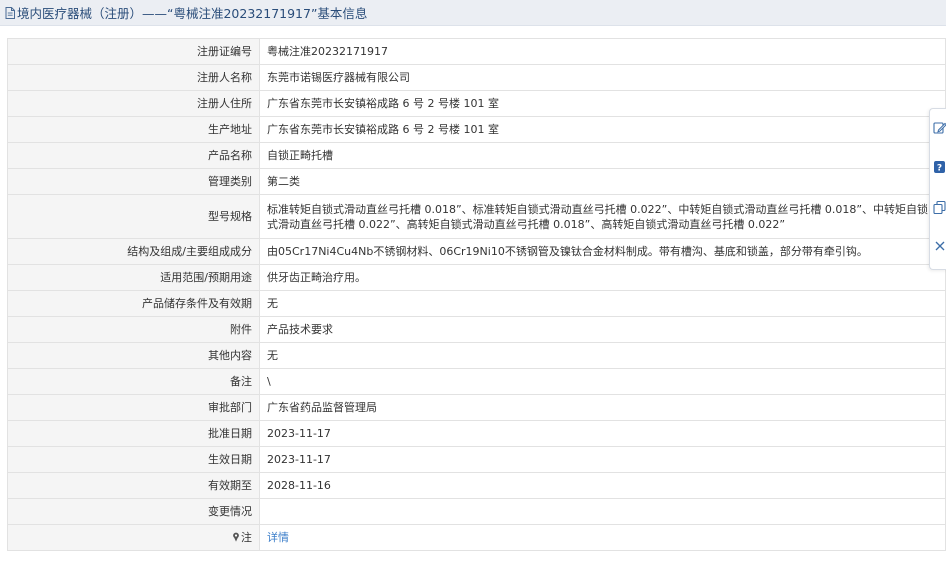  Describe the element at coordinates (473, 13) in the screenshot. I see `title-bar: 境内医疗器械（注册）——“粤械注准20232171917”基本信息` at that location.